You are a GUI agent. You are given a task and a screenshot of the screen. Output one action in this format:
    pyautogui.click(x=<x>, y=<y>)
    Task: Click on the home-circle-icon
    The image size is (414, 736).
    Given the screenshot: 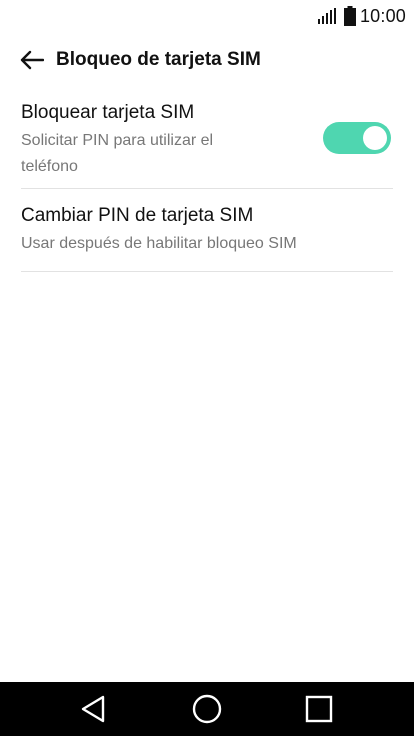 What is the action you would take?
    pyautogui.click(x=207, y=709)
    